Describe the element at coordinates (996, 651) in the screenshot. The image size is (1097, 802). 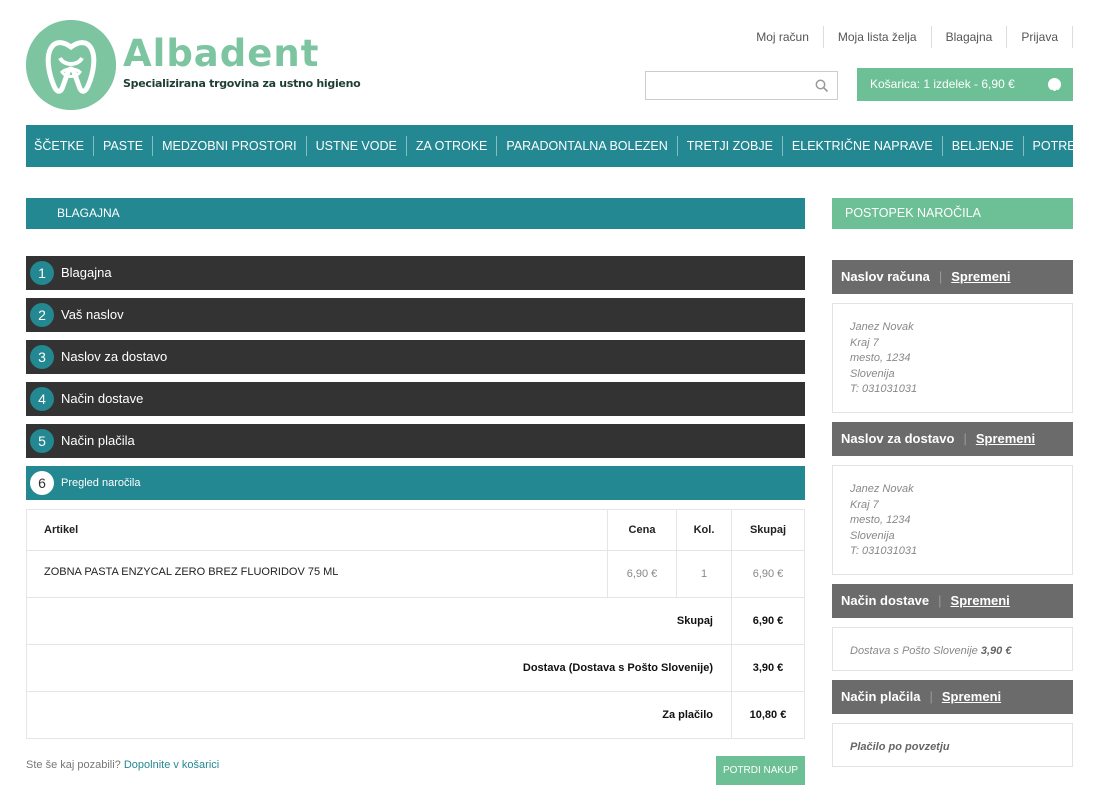
I see `delivery-price: 3,90 €` at that location.